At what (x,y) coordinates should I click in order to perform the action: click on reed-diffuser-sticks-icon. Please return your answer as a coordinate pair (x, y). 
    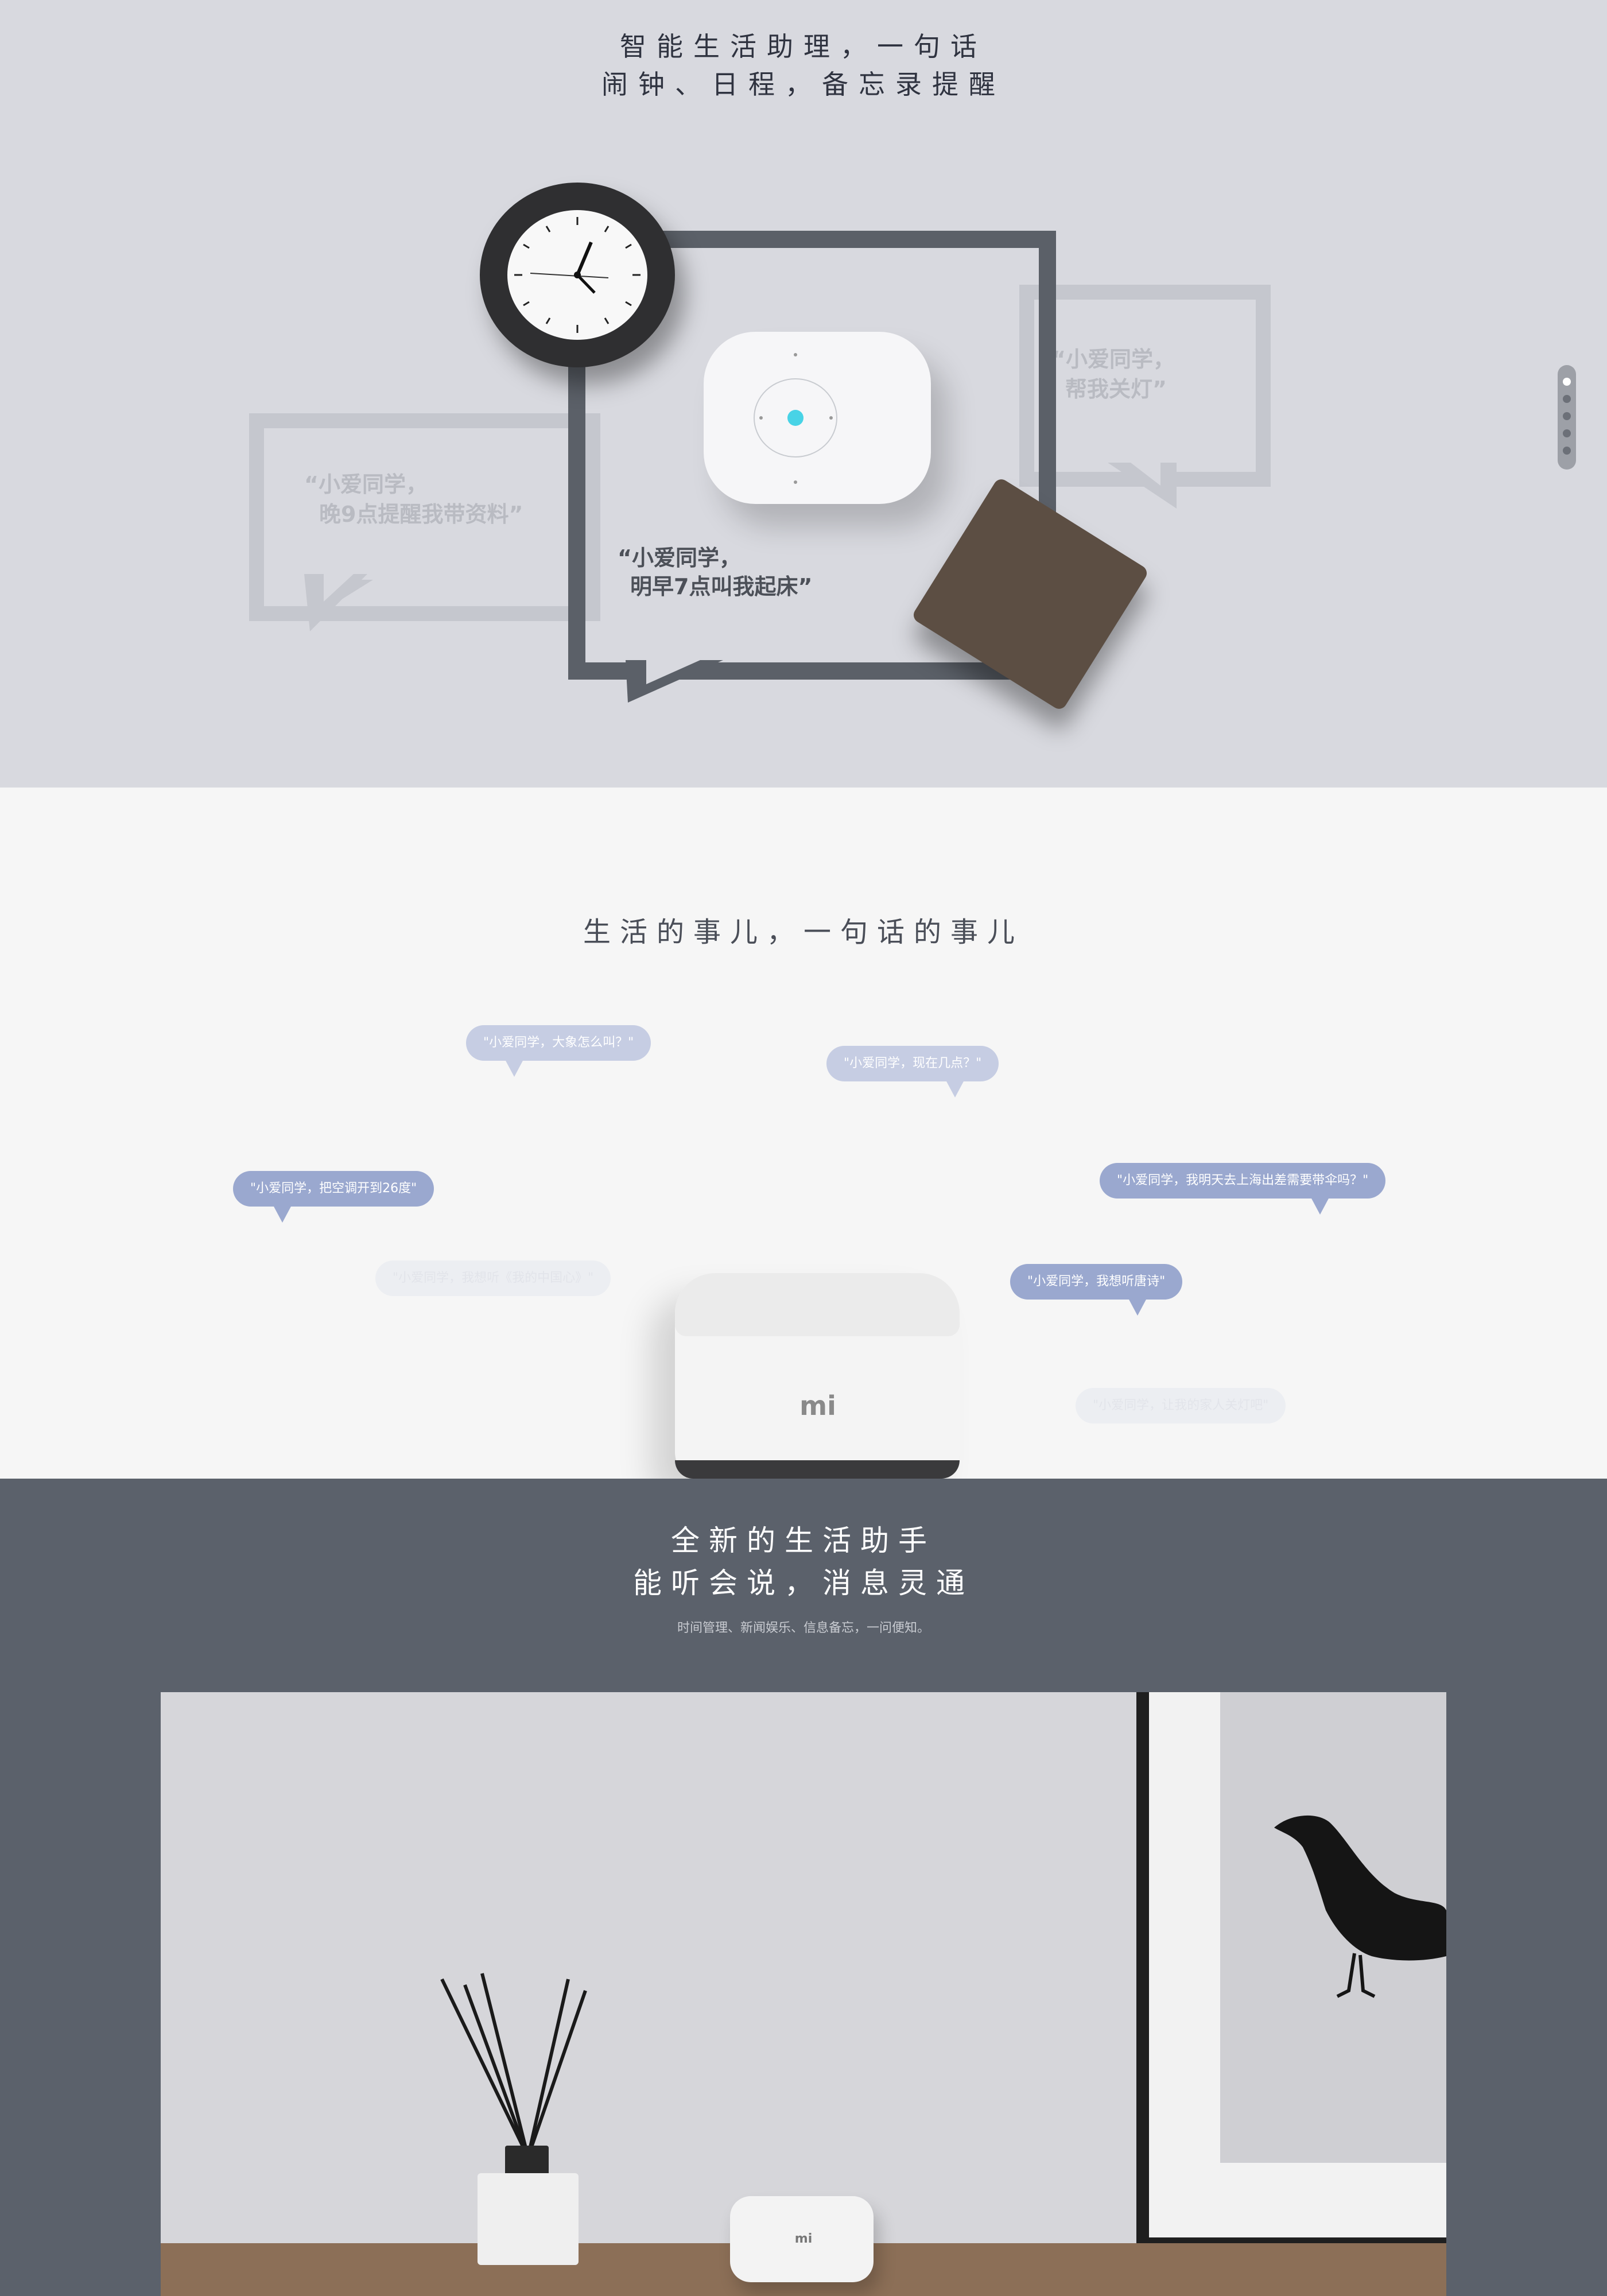
    Looking at the image, I should click on (513, 2065).